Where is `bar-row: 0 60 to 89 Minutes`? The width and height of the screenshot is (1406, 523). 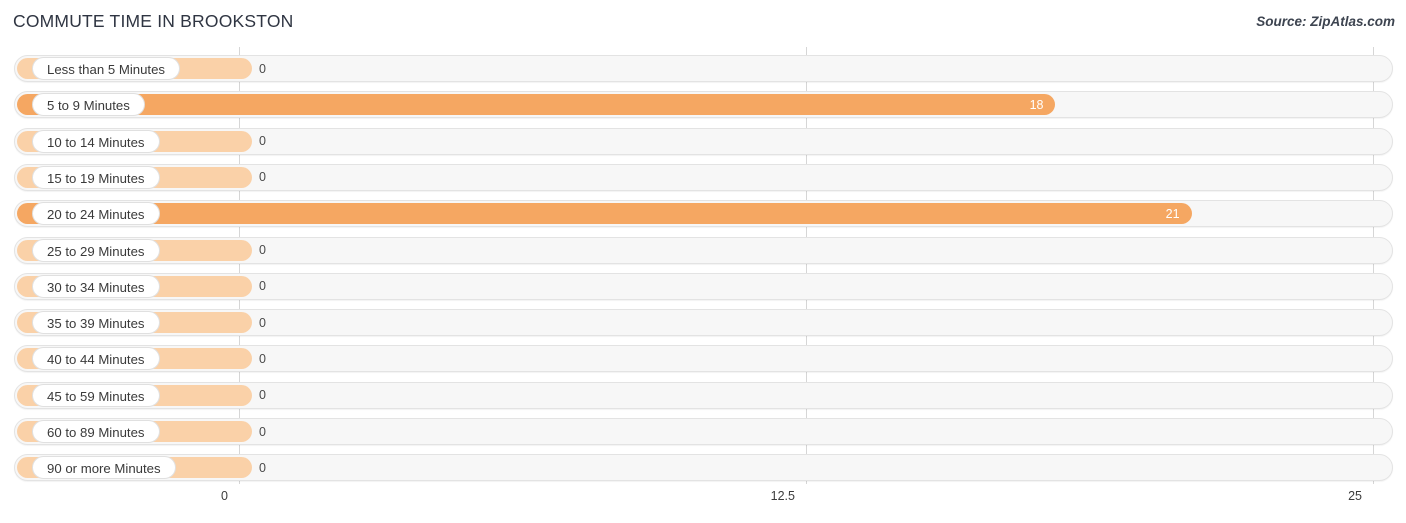
bar-row: 0 60 to 89 Minutes is located at coordinates (703, 431).